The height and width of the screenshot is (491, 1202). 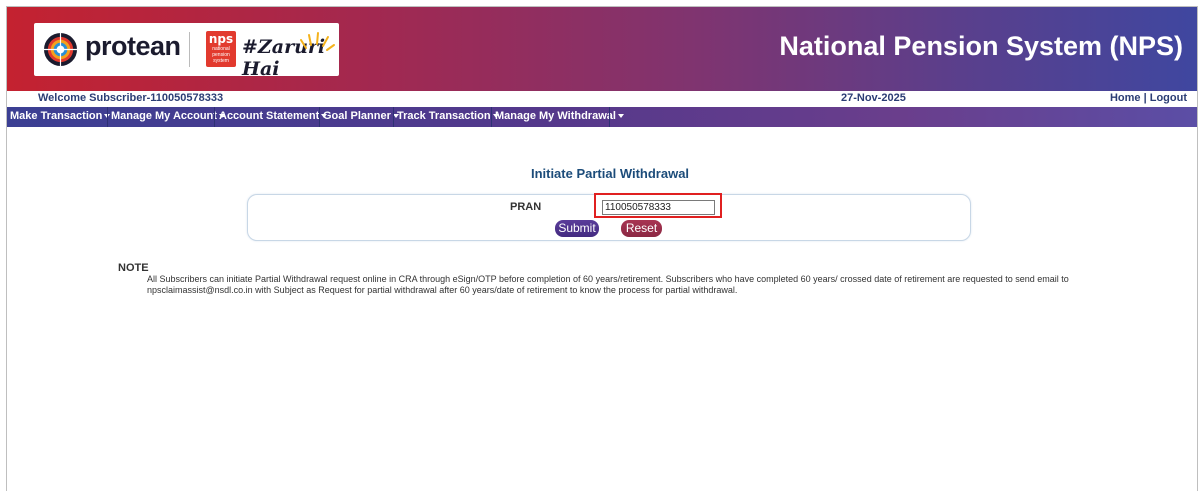 I want to click on nav-label: Account Statement, so click(x=269, y=116).